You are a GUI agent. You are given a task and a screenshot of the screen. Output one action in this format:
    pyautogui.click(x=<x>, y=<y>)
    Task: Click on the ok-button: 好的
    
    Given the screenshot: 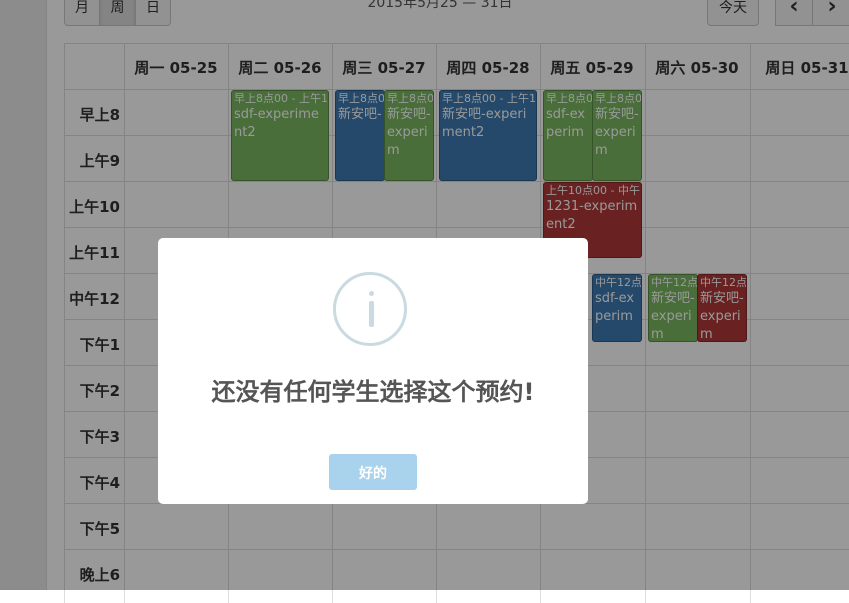 What is the action you would take?
    pyautogui.click(x=373, y=472)
    